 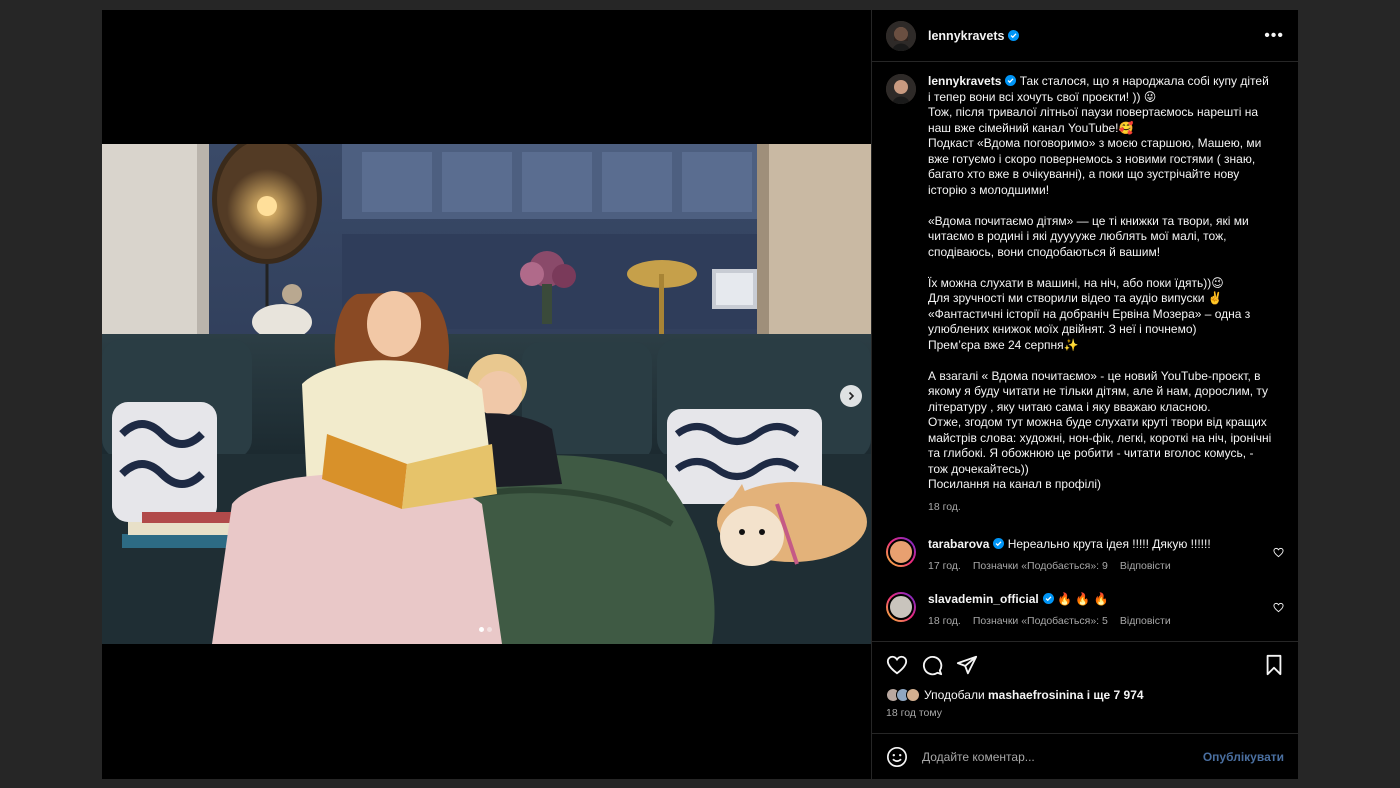 I want to click on comment-time: 18 год., so click(x=944, y=620).